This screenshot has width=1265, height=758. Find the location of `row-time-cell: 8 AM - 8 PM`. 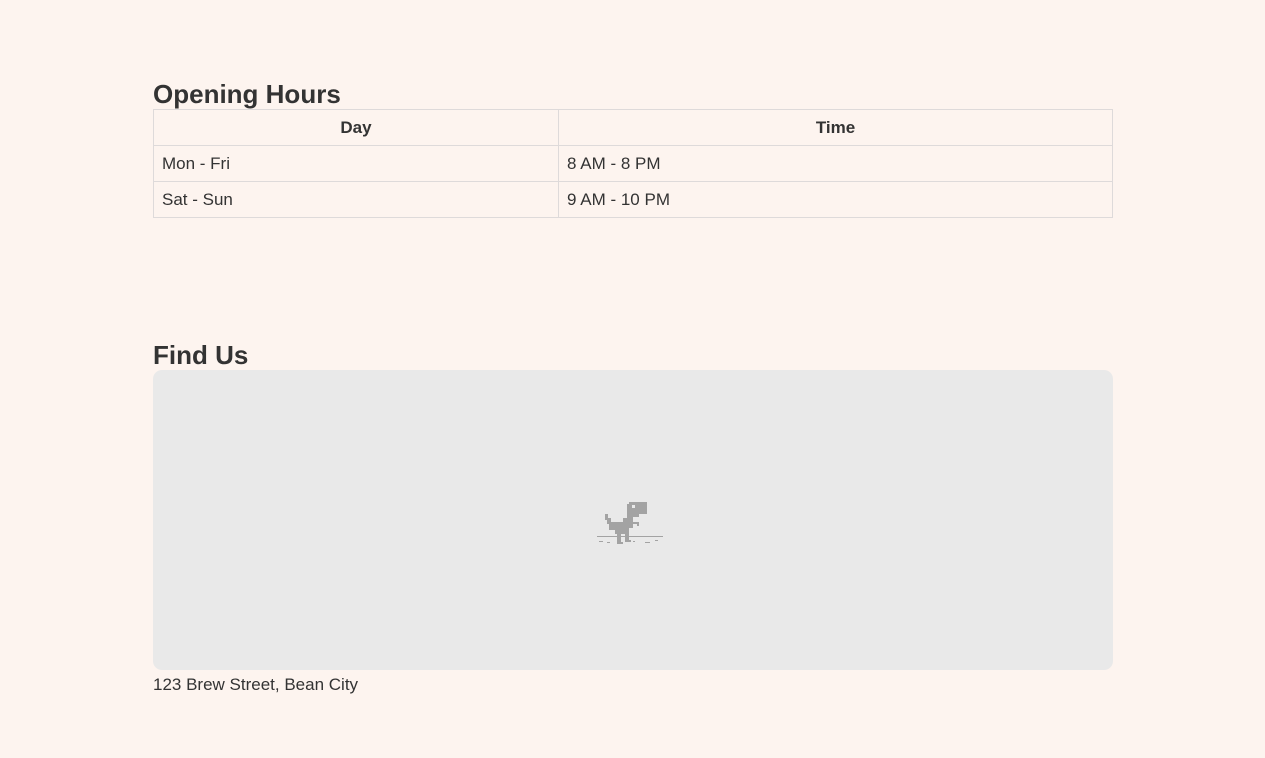

row-time-cell: 8 AM - 8 PM is located at coordinates (835, 163).